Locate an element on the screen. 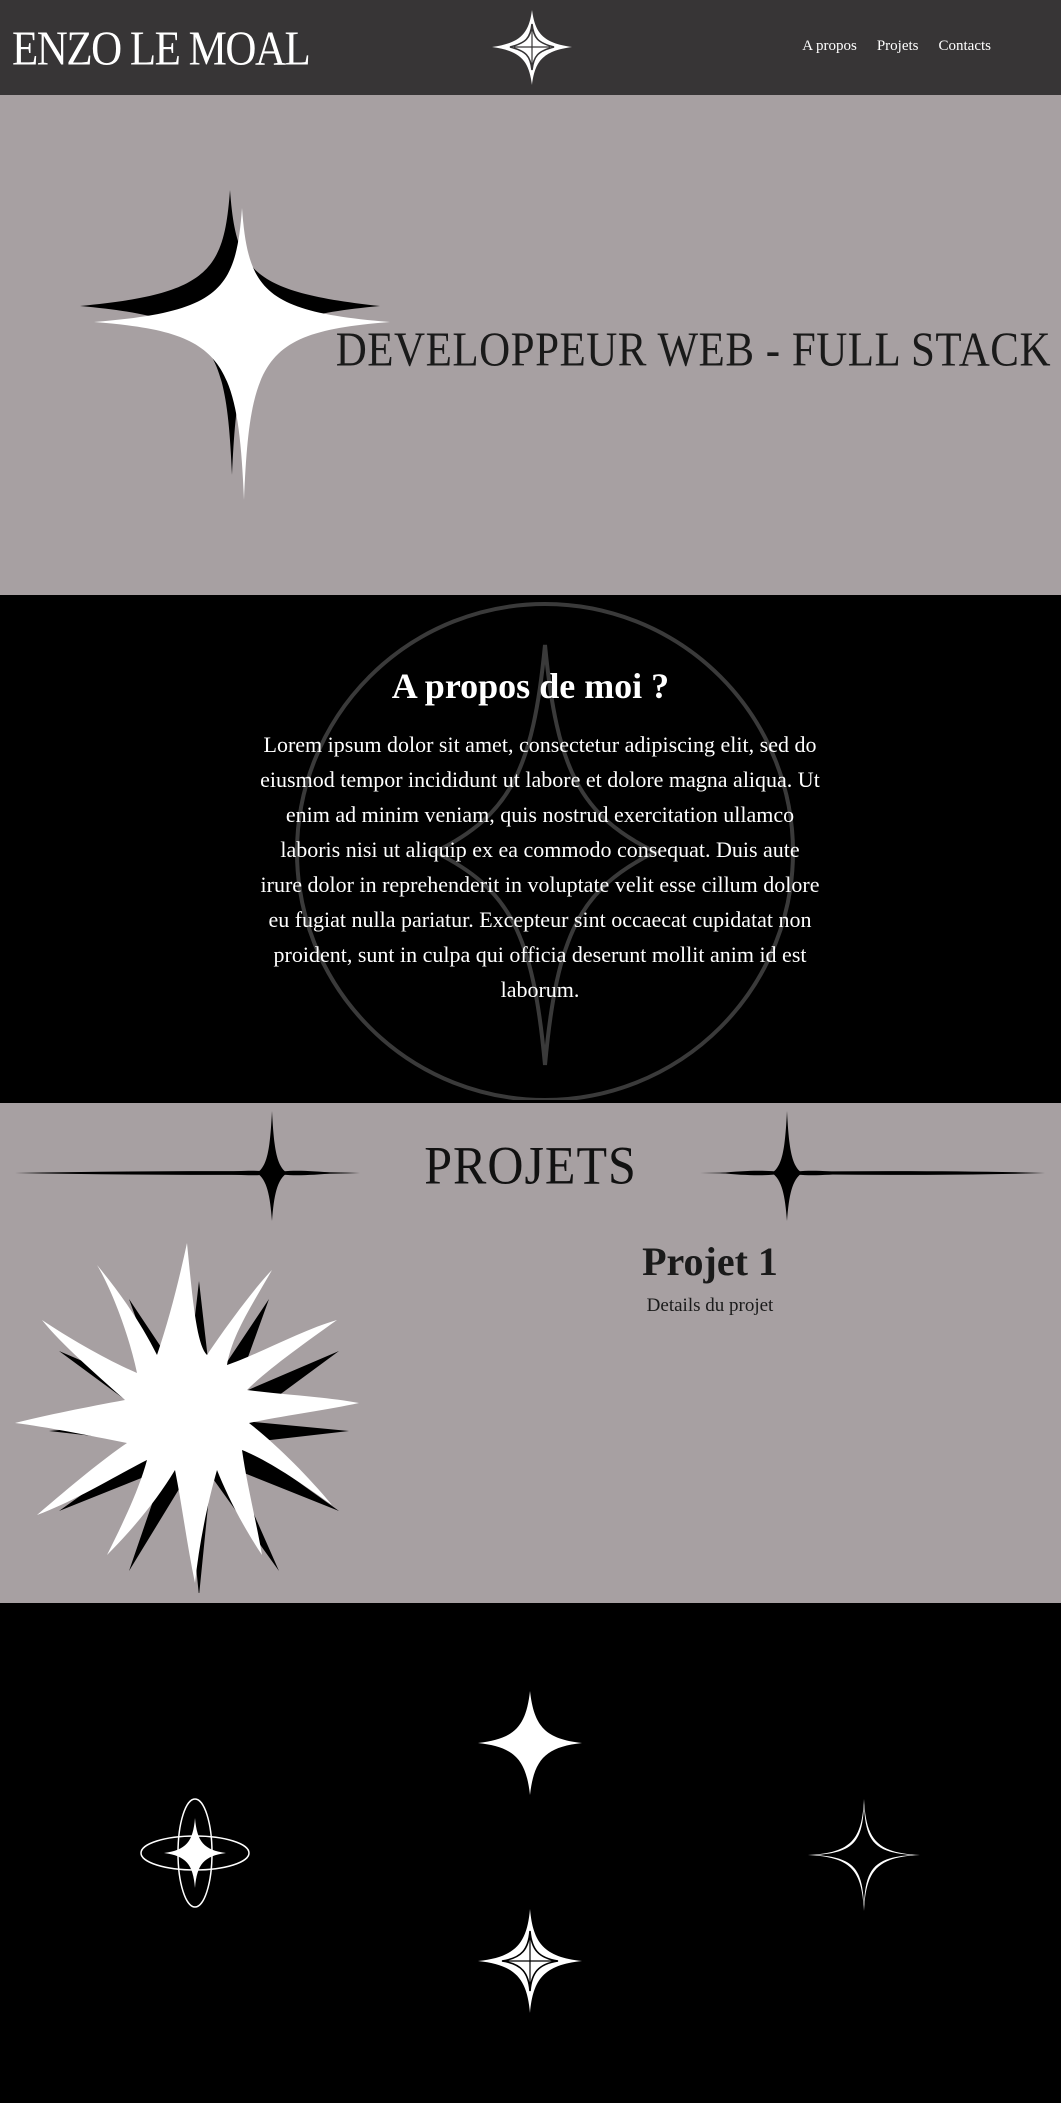  sparkle-icon is located at coordinates (532, 47).